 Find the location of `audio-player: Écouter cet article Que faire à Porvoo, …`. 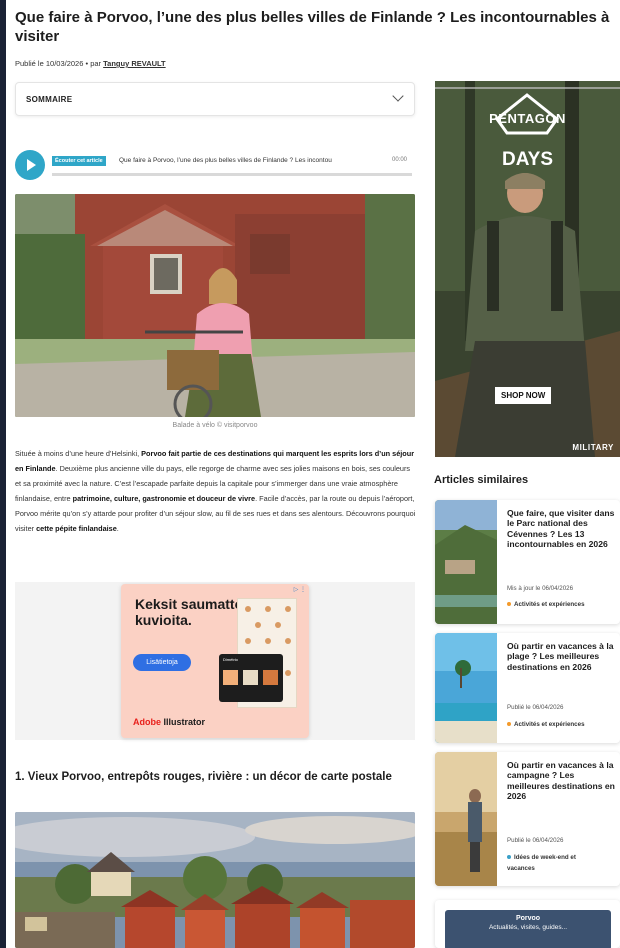

audio-player: Écouter cet article Que faire à Porvoo, … is located at coordinates (215, 166).